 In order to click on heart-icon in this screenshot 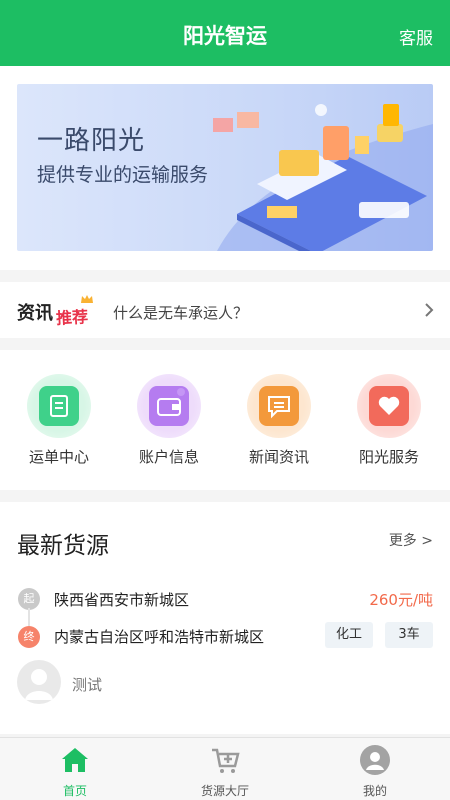, I will do `click(389, 406)`.